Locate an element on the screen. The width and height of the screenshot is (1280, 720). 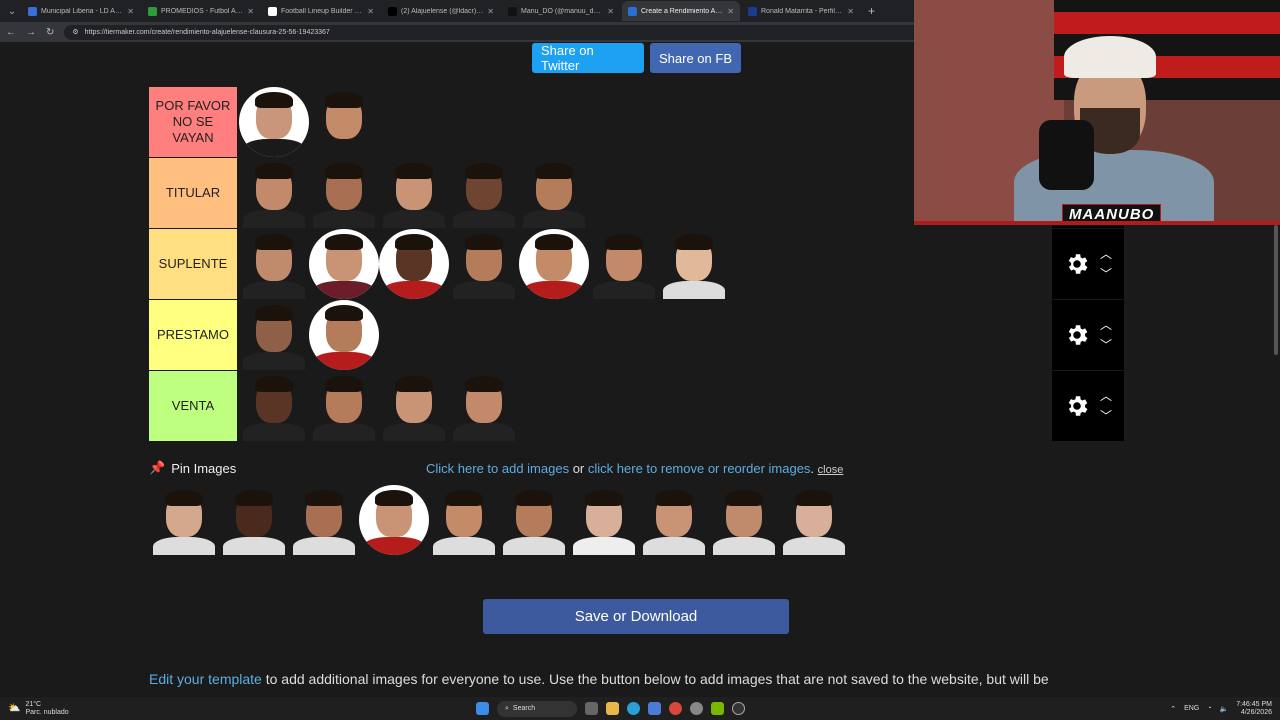
volume-icon: 🔈 is located at coordinates (1223, 709).